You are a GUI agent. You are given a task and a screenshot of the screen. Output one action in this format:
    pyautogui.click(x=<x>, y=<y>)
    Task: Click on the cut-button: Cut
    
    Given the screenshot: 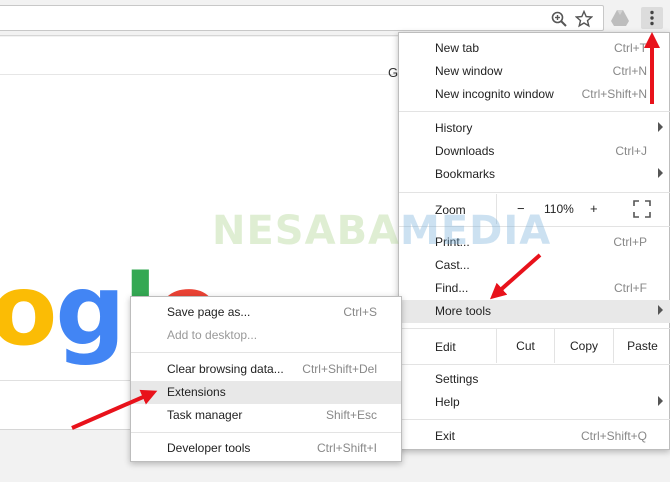 What is the action you would take?
    pyautogui.click(x=525, y=346)
    